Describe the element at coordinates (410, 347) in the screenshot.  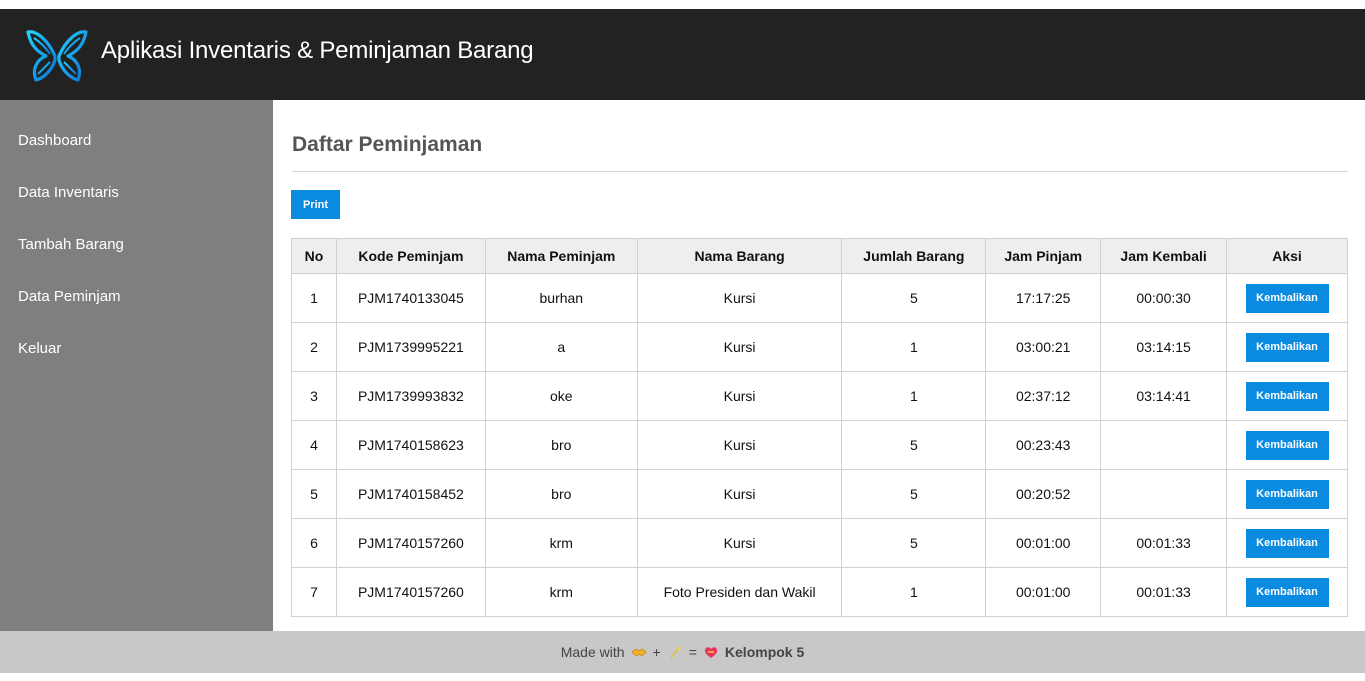
I see `cell-kode: PJM1739995221` at that location.